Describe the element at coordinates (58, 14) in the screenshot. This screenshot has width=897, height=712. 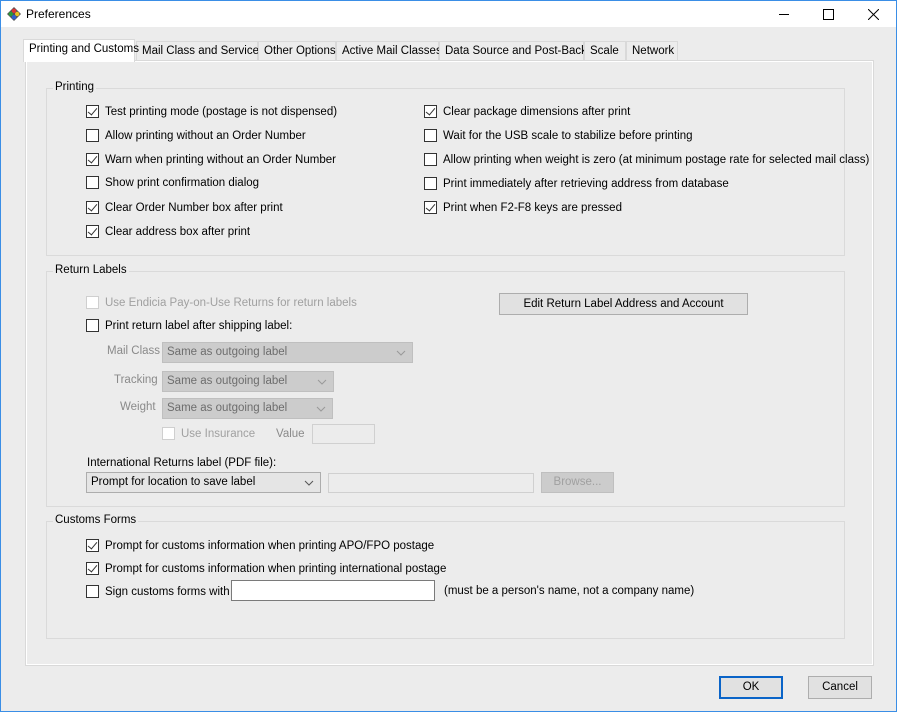
I see `window-title: Preferences` at that location.